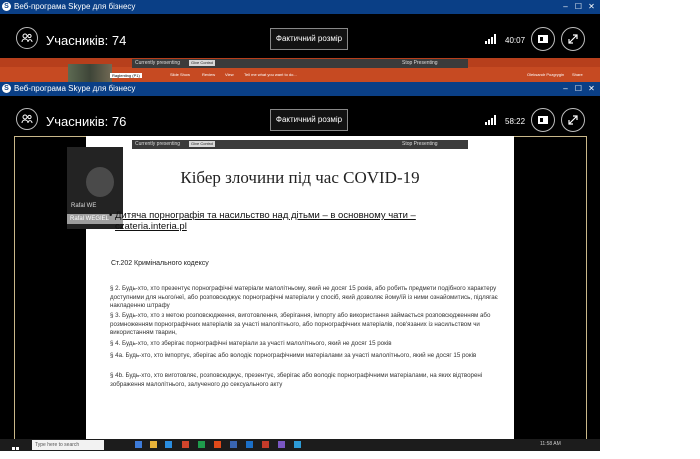 The width and height of the screenshot is (700, 459). What do you see at coordinates (546, 74) in the screenshot?
I see `ribbon-user: Oleksandr Pozgrygin` at bounding box center [546, 74].